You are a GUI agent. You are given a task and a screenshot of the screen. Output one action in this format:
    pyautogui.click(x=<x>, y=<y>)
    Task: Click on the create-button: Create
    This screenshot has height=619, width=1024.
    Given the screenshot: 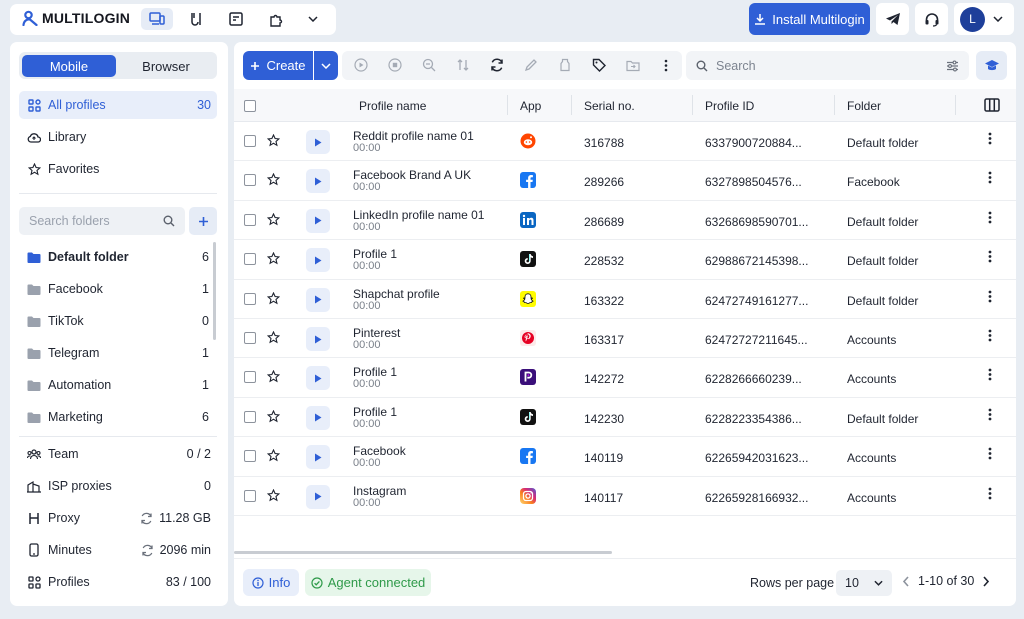 What is the action you would take?
    pyautogui.click(x=278, y=65)
    